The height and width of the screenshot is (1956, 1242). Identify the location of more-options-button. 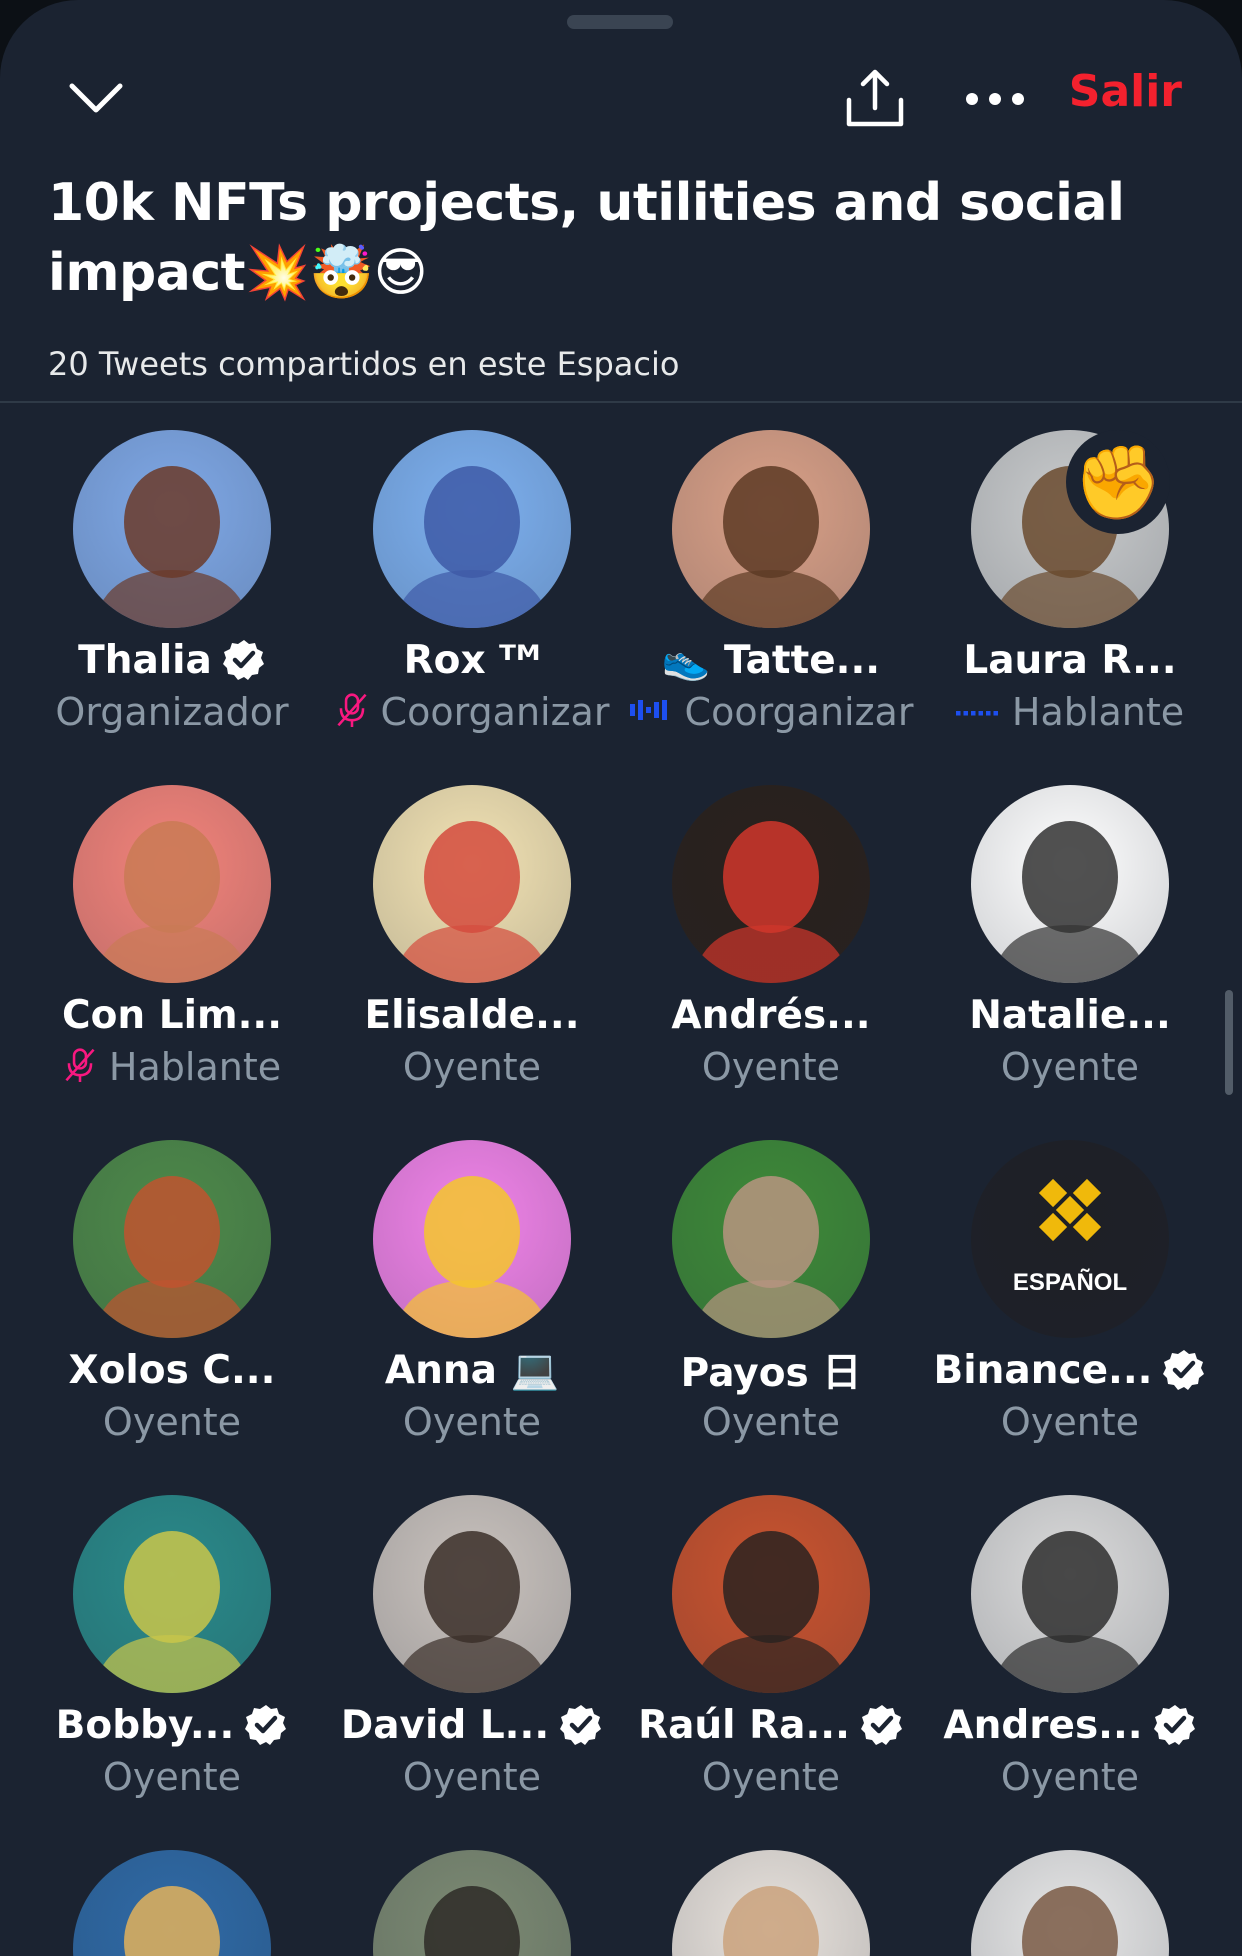
(995, 99).